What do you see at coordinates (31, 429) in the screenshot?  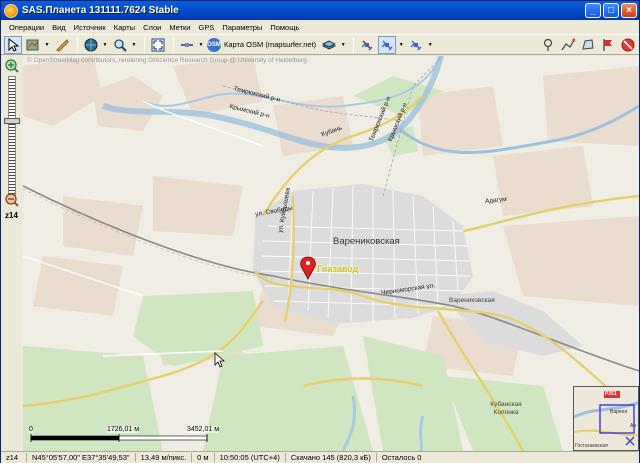 I see `scale-zero-label: 0` at bounding box center [31, 429].